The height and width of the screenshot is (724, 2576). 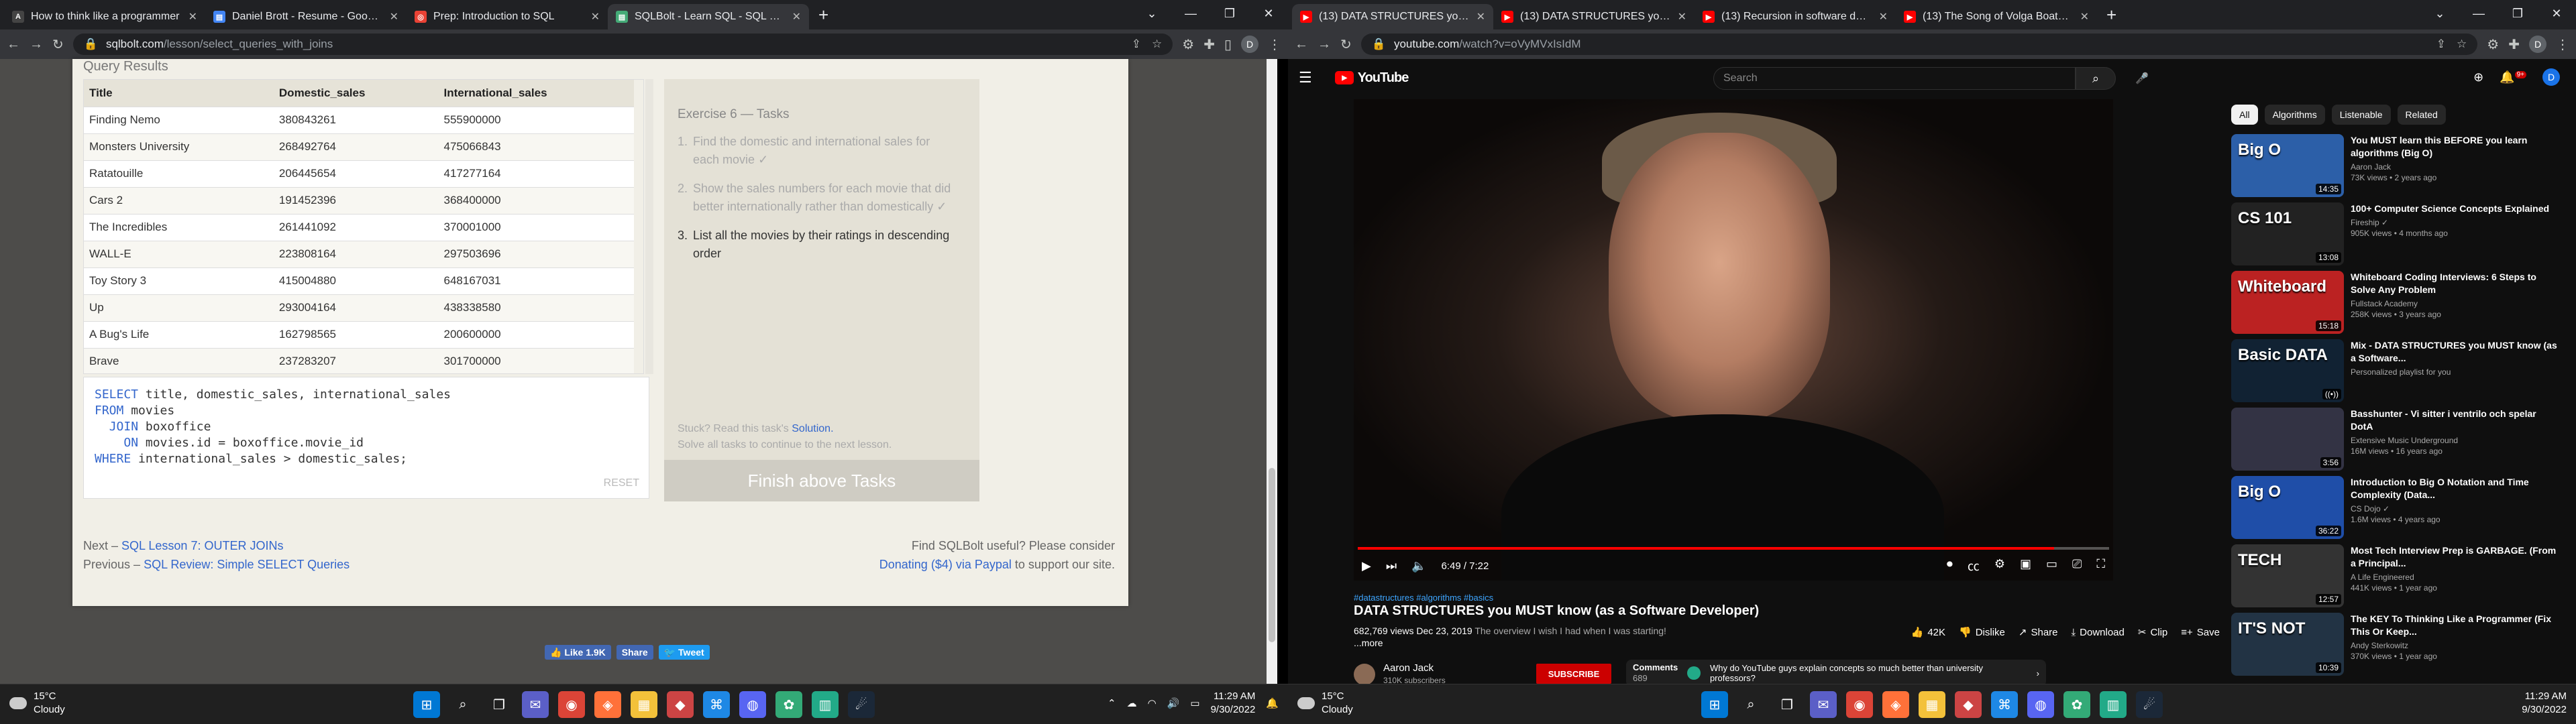 What do you see at coordinates (2287, 644) in the screenshot?
I see `video-thumbnail: IT'S NOT 10:39` at bounding box center [2287, 644].